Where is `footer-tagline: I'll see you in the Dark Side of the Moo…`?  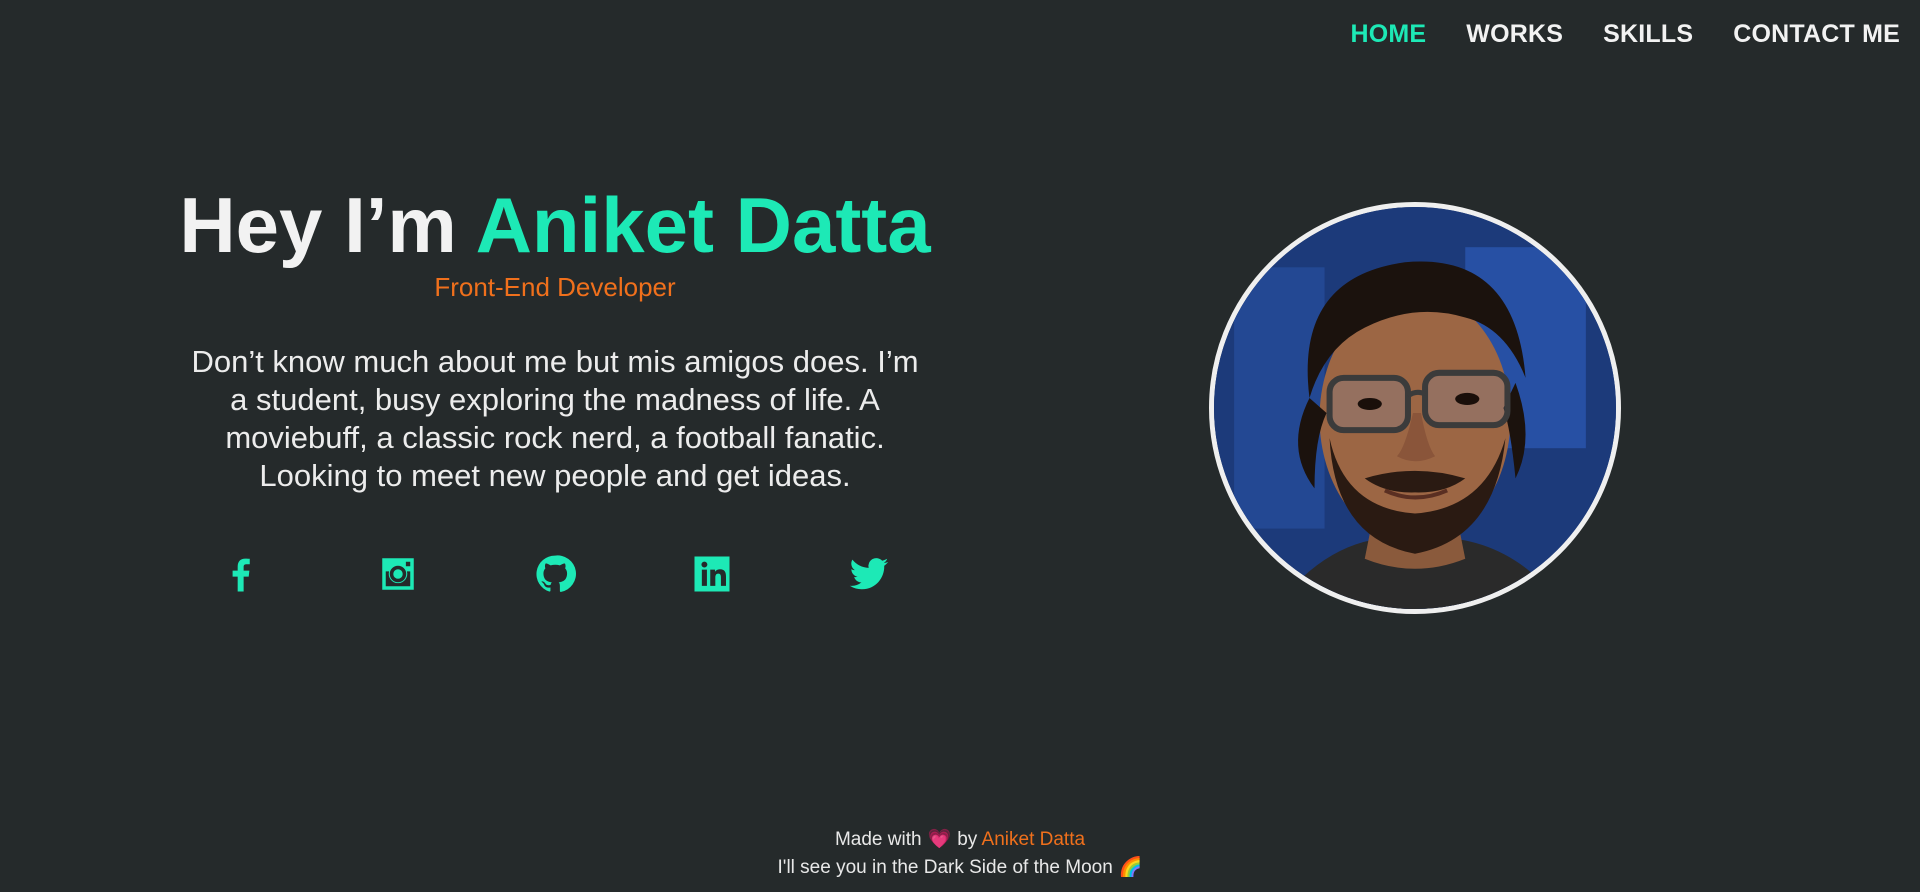
footer-tagline: I'll see you in the Dark Side of the Moo… is located at coordinates (945, 867).